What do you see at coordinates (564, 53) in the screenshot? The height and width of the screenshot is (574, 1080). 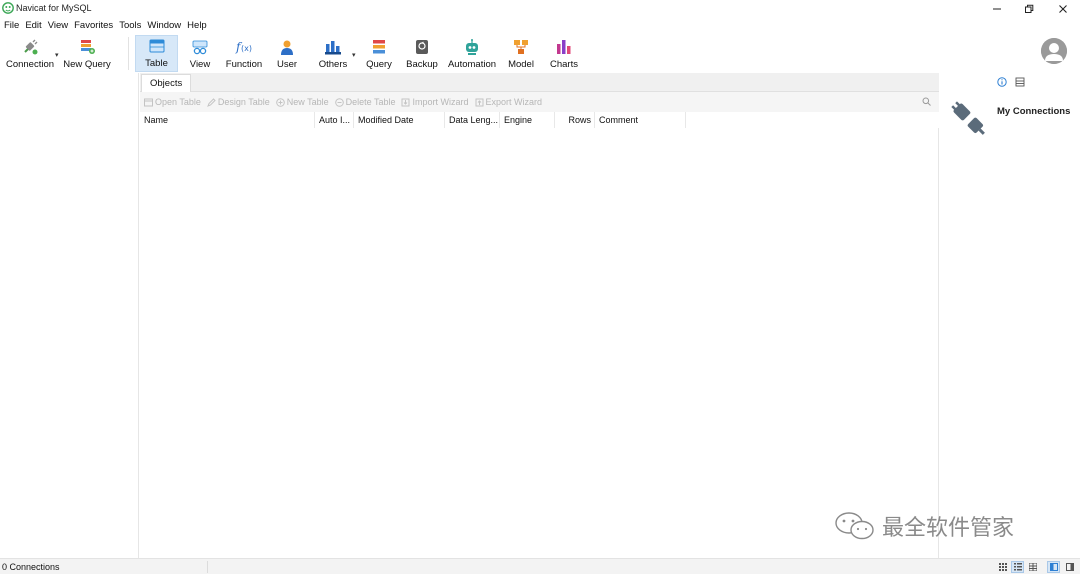 I see `charts-button: Charts` at bounding box center [564, 53].